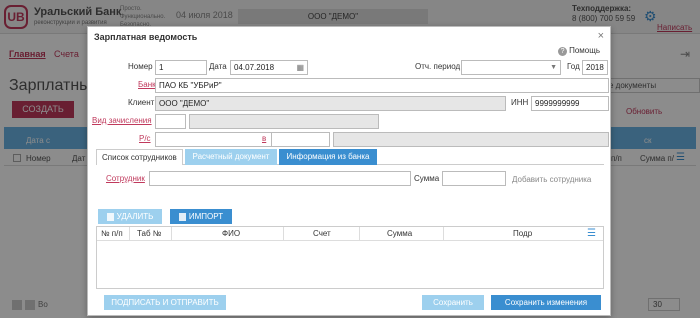  I want to click on column-department: Подр, so click(522, 233).